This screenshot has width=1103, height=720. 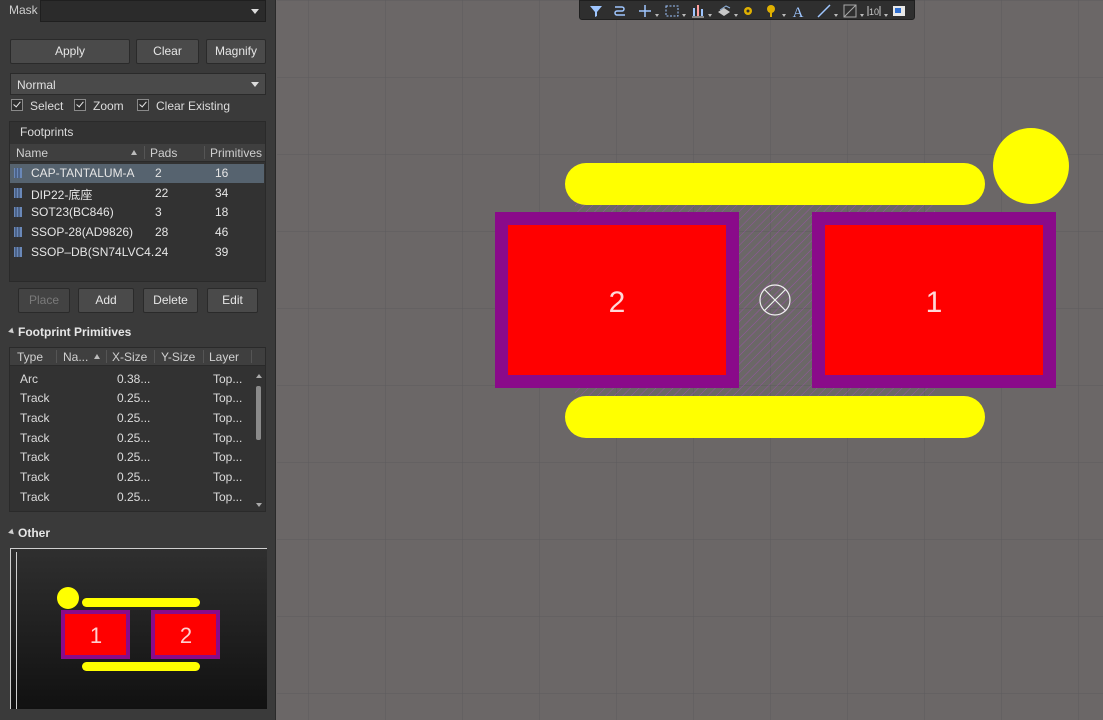 I want to click on footprint-primitives: 39, so click(x=222, y=252).